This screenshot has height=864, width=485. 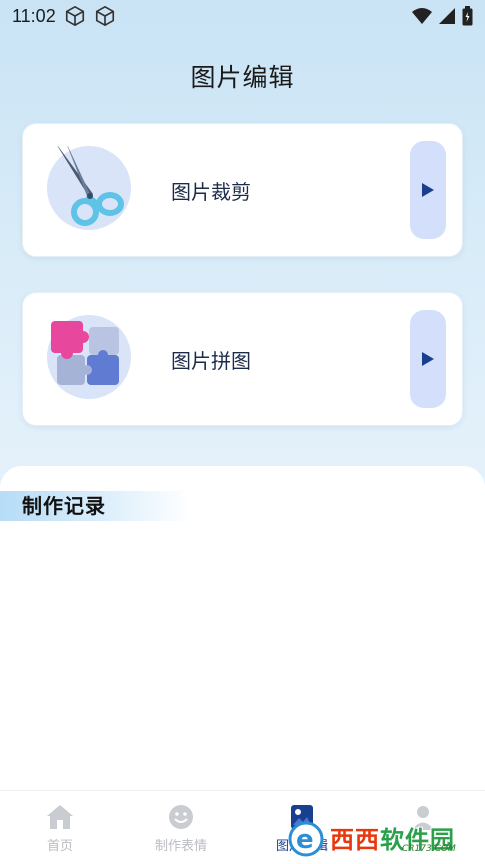 I want to click on watermark-logo: e 西西软件园 CR173.COM, so click(x=374, y=837).